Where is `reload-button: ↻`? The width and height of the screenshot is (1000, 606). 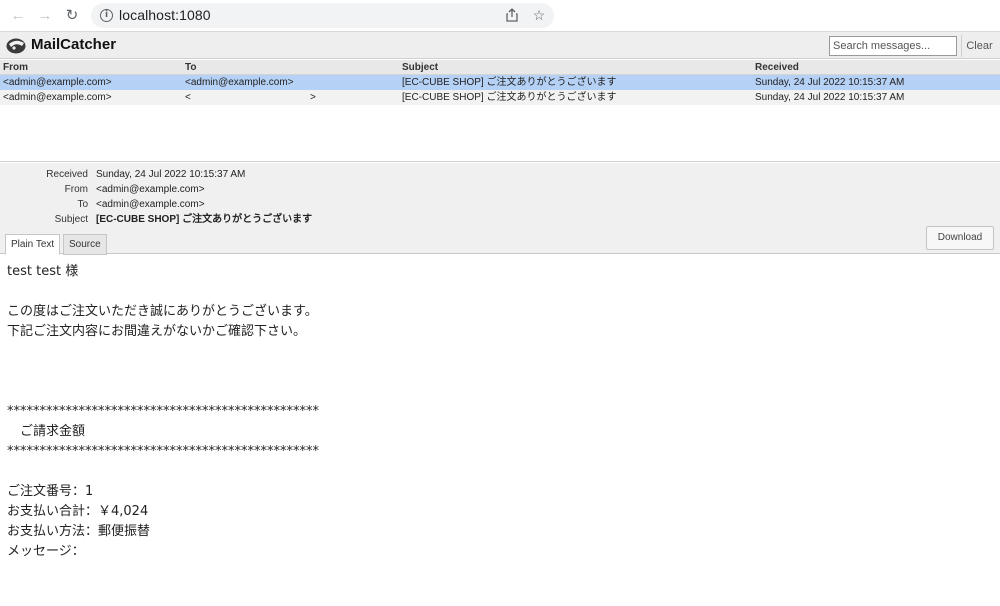
reload-button: ↻ is located at coordinates (72, 16).